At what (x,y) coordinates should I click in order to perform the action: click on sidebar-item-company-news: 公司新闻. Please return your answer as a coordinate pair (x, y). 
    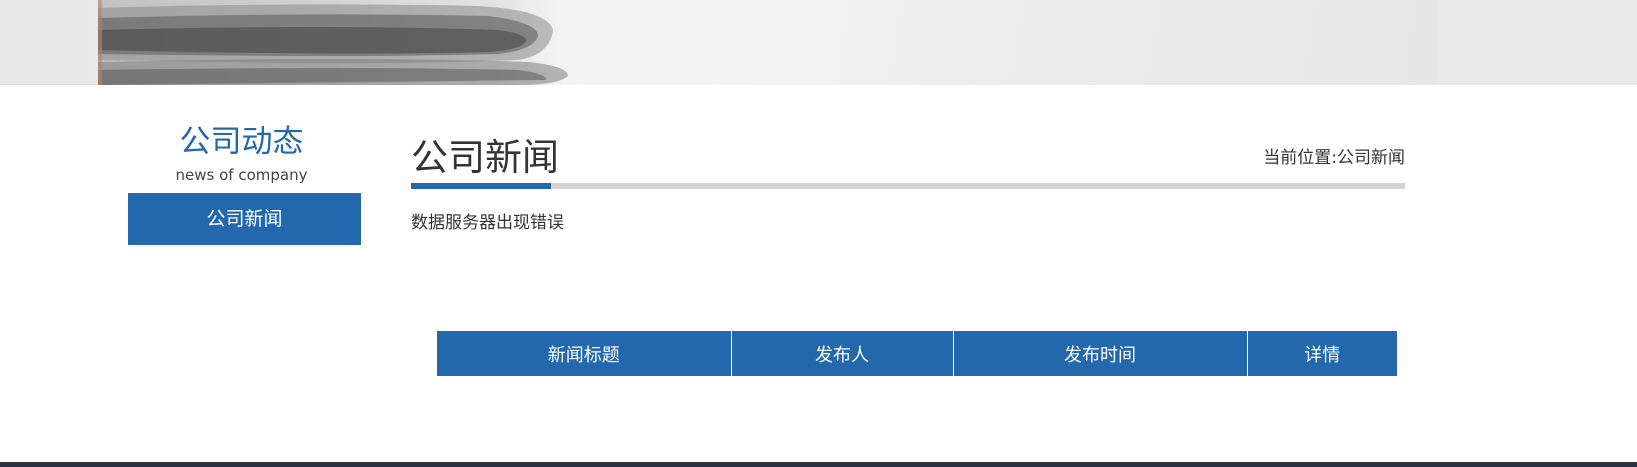
    Looking at the image, I should click on (244, 219).